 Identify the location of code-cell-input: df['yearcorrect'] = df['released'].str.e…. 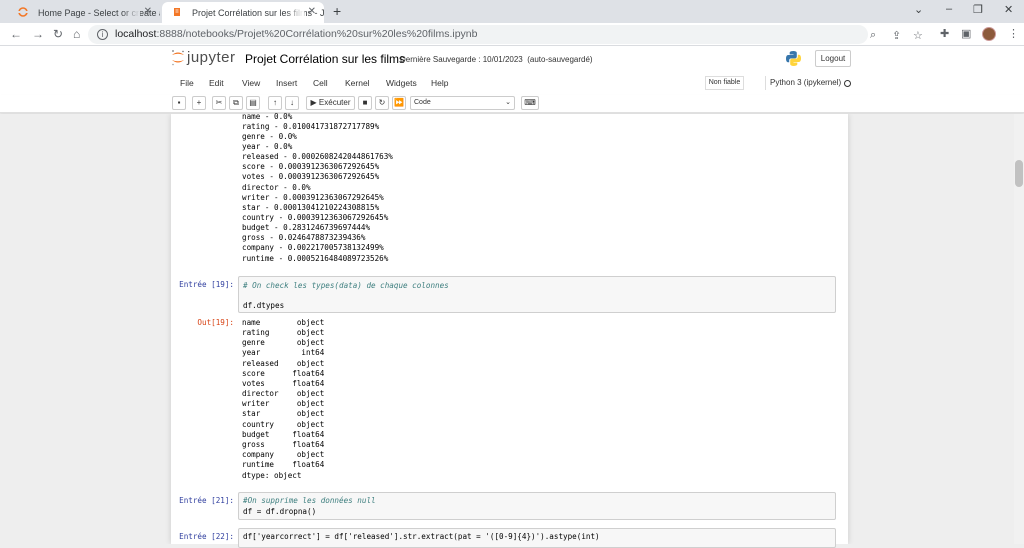
(537, 538).